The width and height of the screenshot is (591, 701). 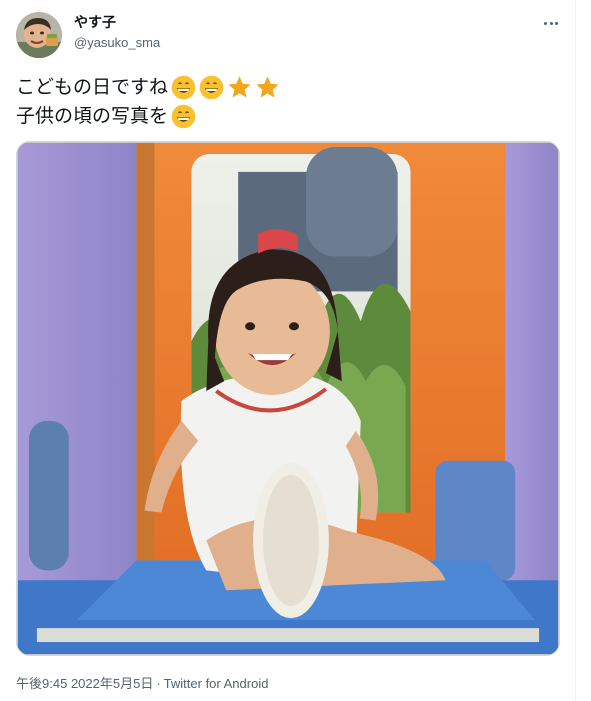 What do you see at coordinates (92, 116) in the screenshot?
I see `tweet-text-line-2-text: 子供の頃の写真を` at bounding box center [92, 116].